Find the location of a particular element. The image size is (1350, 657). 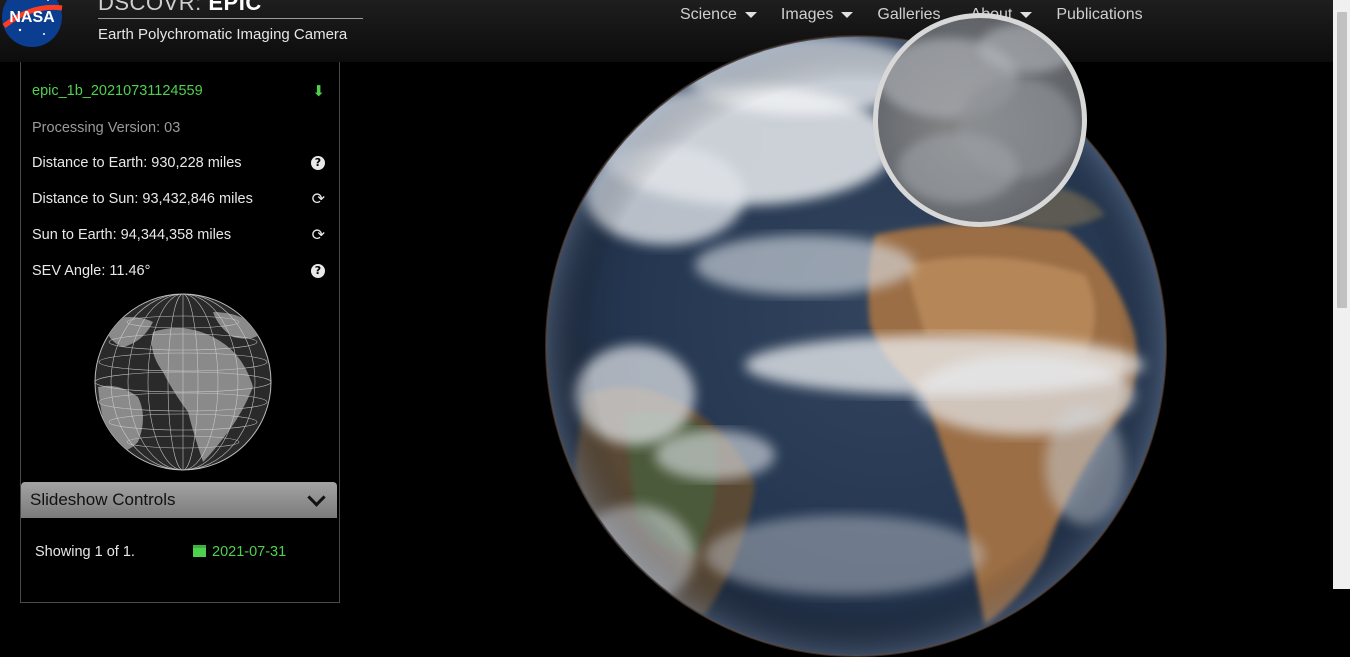

page-scrollbar is located at coordinates (1341, 294).